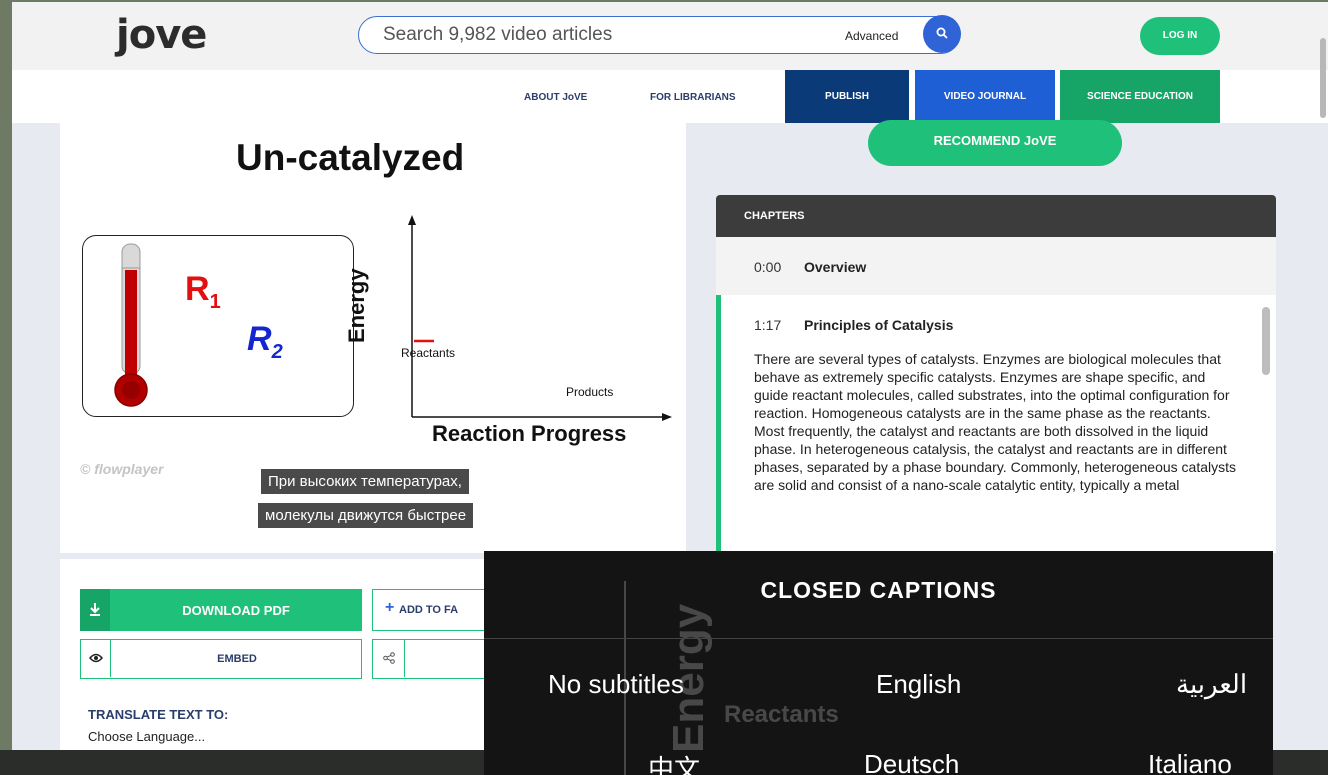 The width and height of the screenshot is (1328, 775). I want to click on closed-captions-divider, so click(878, 638).